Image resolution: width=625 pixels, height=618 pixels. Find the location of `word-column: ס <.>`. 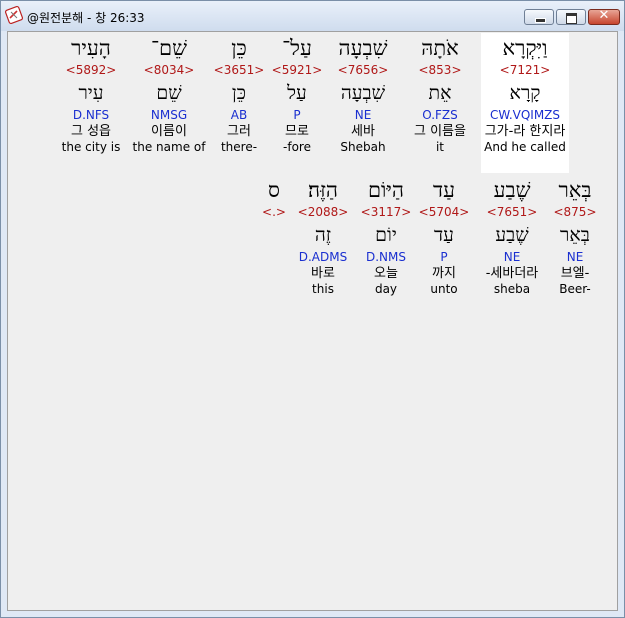

word-column: ס <.> is located at coordinates (274, 197).